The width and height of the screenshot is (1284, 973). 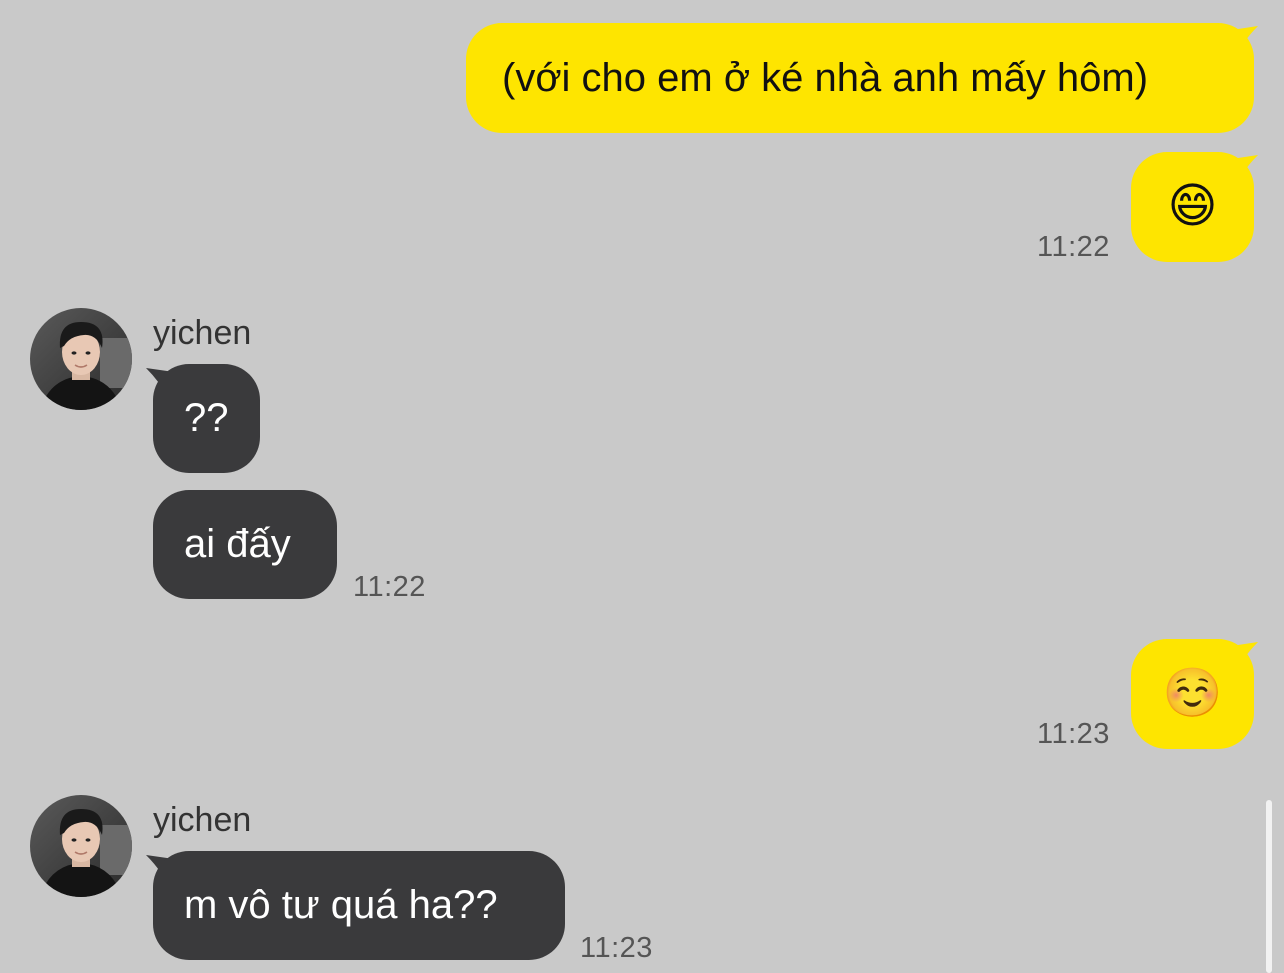 I want to click on message-text: ai đấy, so click(x=237, y=544).